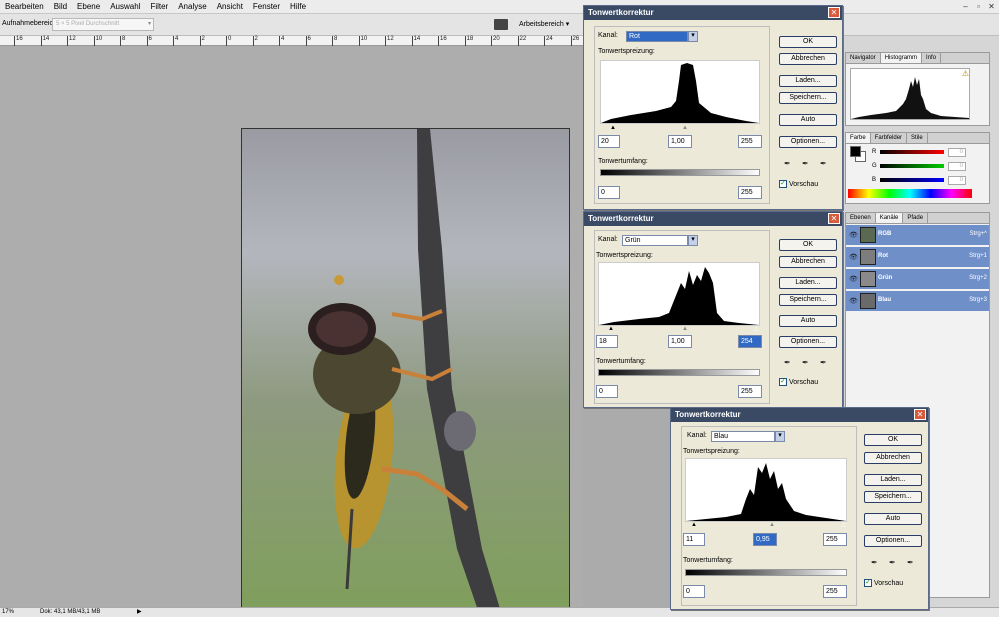 The image size is (999, 617). What do you see at coordinates (912, 180) in the screenshot?
I see `blue-slider` at bounding box center [912, 180].